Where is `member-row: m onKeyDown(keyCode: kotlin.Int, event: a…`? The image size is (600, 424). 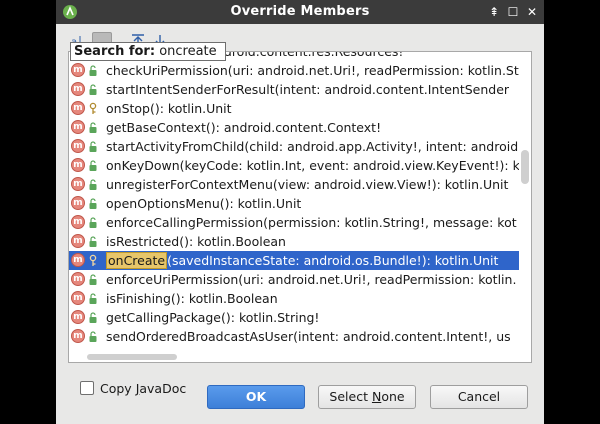 member-row: m onKeyDown(keyCode: kotlin.Int, event: a… is located at coordinates (294, 165).